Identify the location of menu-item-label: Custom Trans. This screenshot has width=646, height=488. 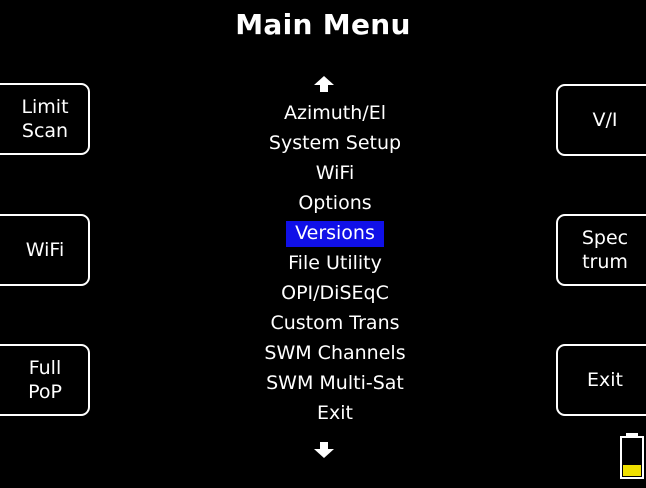
(335, 323).